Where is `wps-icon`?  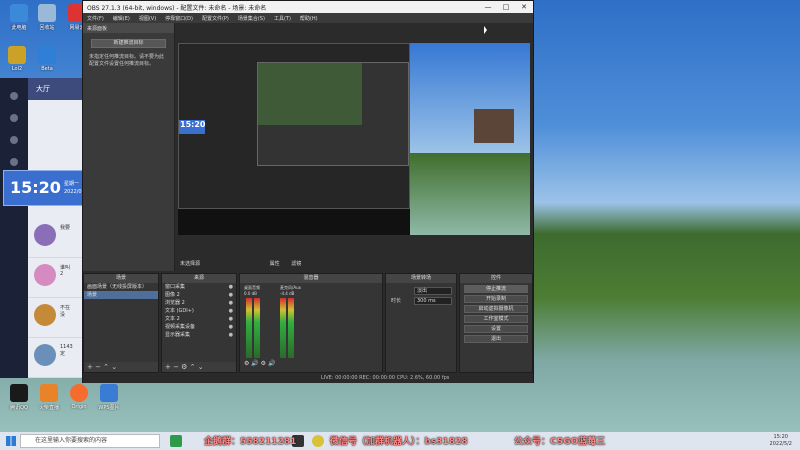 wps-icon is located at coordinates (109, 393).